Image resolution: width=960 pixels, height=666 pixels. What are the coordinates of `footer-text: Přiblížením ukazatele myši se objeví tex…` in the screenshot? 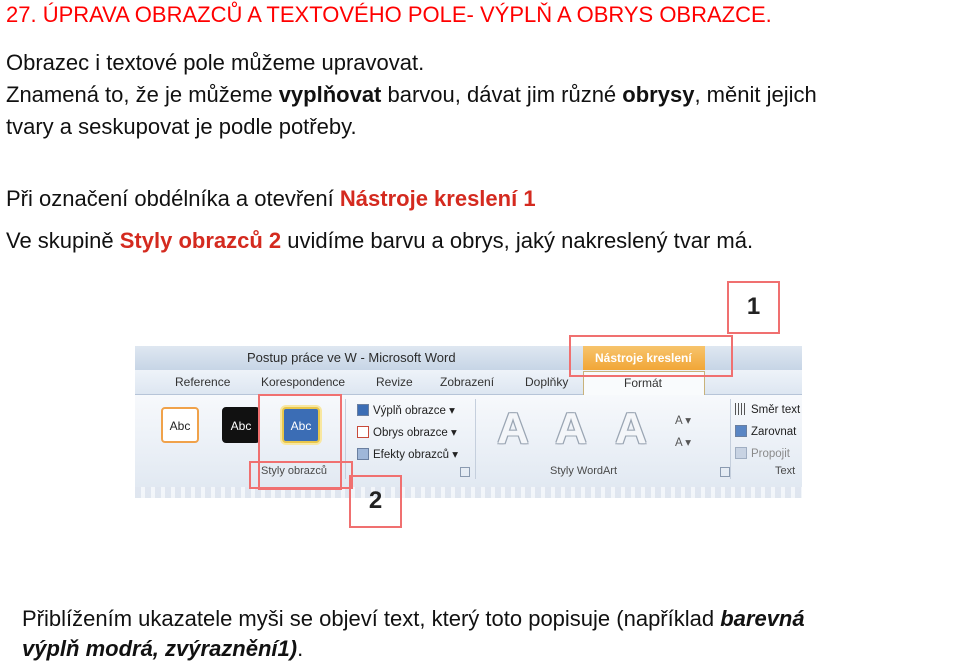 It's located at (371, 618).